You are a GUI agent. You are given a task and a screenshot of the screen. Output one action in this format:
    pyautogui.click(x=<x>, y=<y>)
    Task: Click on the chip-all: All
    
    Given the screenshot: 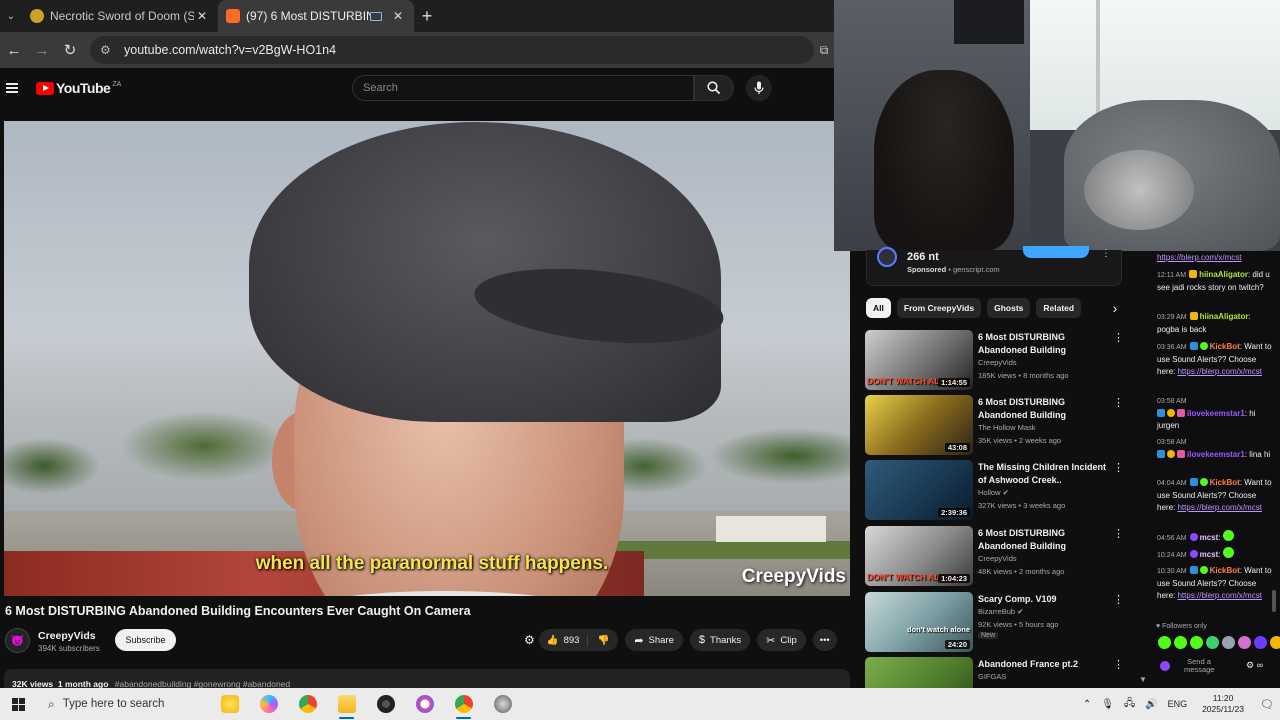 What is the action you would take?
    pyautogui.click(x=878, y=308)
    